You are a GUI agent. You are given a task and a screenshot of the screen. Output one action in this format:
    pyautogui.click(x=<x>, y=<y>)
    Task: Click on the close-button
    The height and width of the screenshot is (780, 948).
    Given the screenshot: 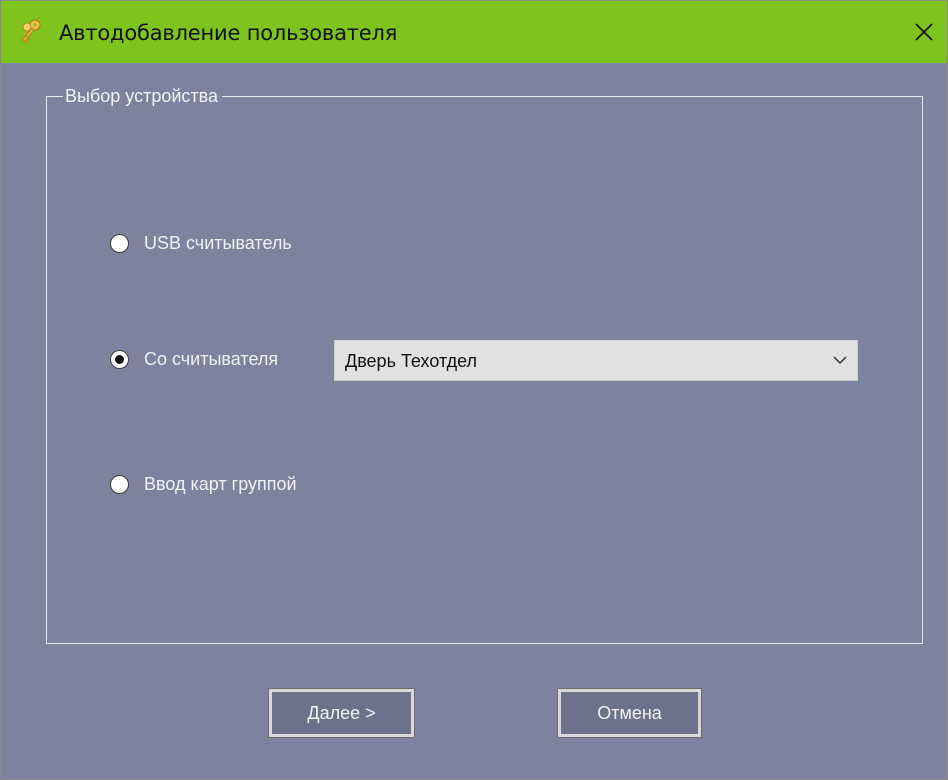 What is the action you would take?
    pyautogui.click(x=924, y=32)
    